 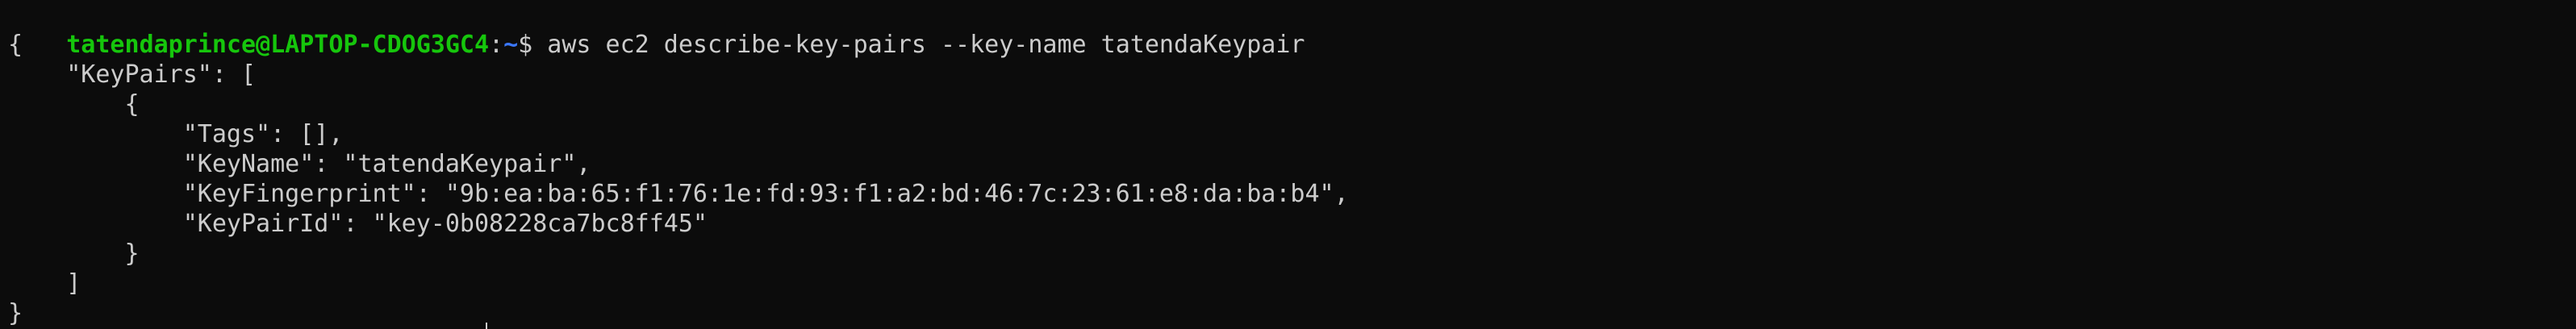 I want to click on prompt-cwd: ~, so click(x=511, y=45).